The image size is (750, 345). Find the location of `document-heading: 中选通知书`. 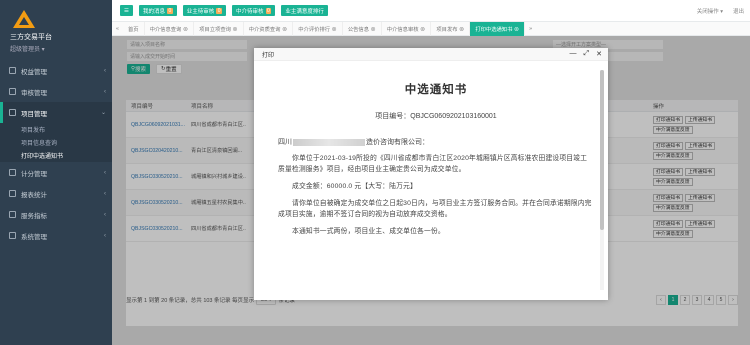

document-heading: 中选通知书 is located at coordinates (436, 90).